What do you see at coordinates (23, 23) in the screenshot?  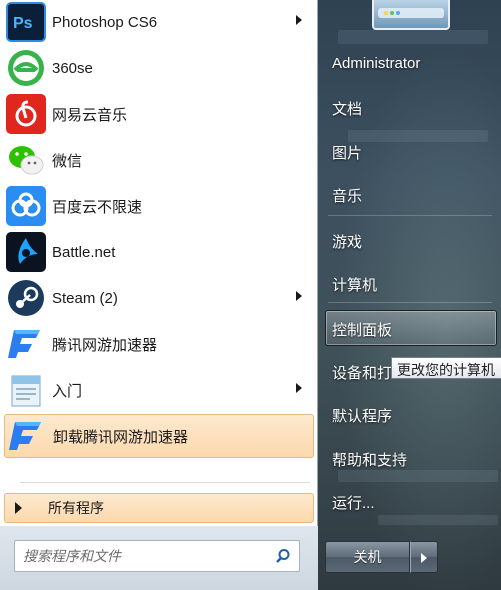 I see `svg-text: Ps` at bounding box center [23, 23].